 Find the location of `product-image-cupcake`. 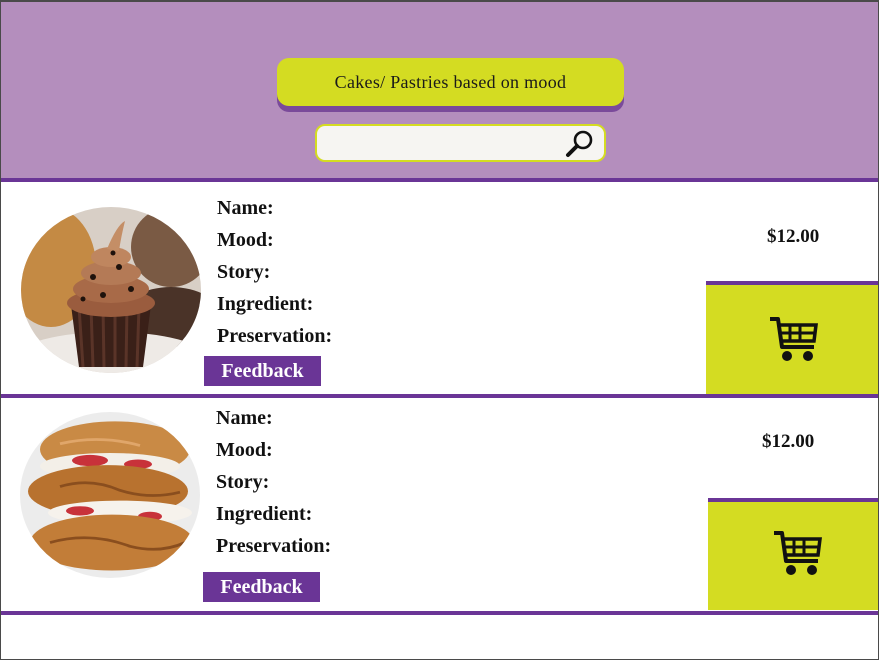

product-image-cupcake is located at coordinates (111, 290).